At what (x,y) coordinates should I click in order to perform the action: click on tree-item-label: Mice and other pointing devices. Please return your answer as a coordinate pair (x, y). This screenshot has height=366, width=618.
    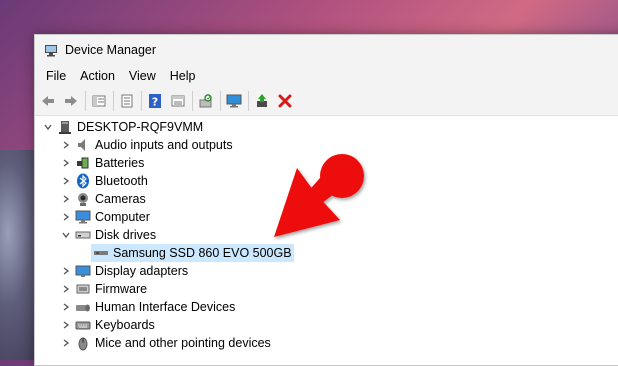
    Looking at the image, I should click on (183, 343).